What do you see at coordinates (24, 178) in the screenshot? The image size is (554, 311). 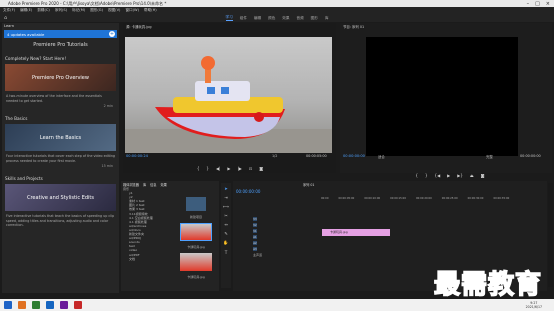 I see `section-title: Skills and Projects` at bounding box center [24, 178].